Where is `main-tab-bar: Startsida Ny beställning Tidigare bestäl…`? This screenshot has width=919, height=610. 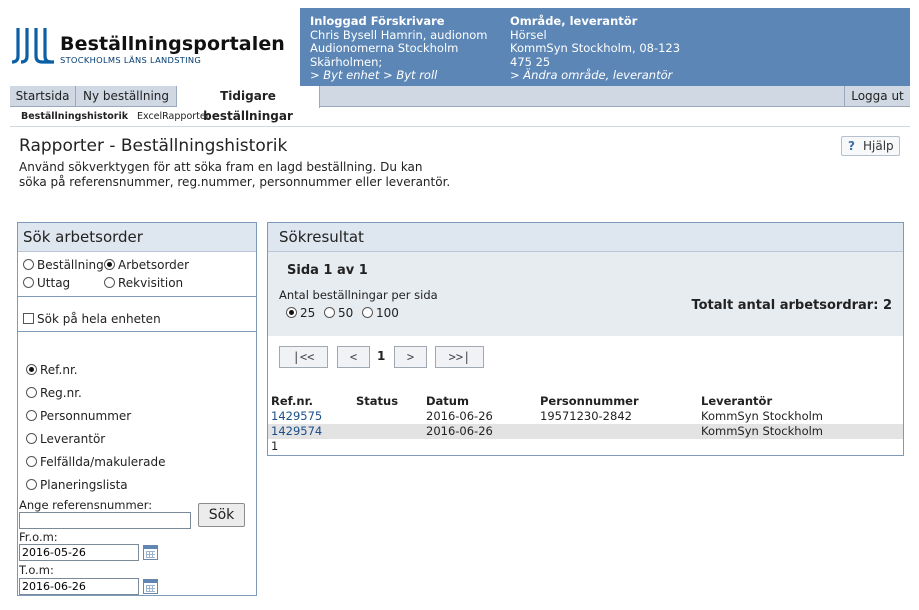
main-tab-bar: Startsida Ny beställning Tidigare bestäl… is located at coordinates (460, 104).